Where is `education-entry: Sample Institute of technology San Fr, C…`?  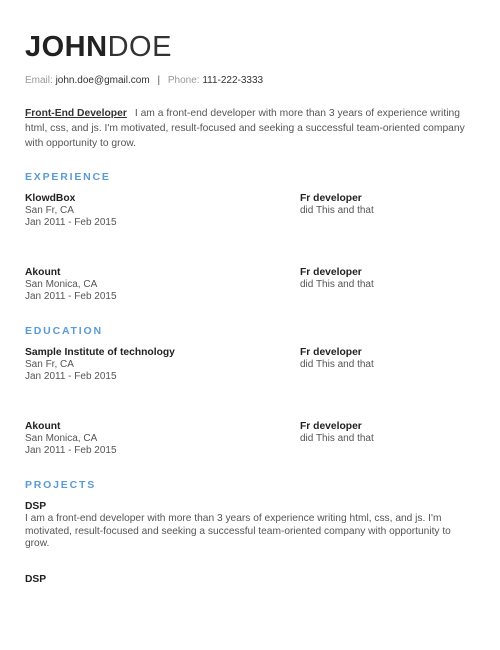
education-entry: Sample Institute of technology San Fr, C… is located at coordinates (250, 371).